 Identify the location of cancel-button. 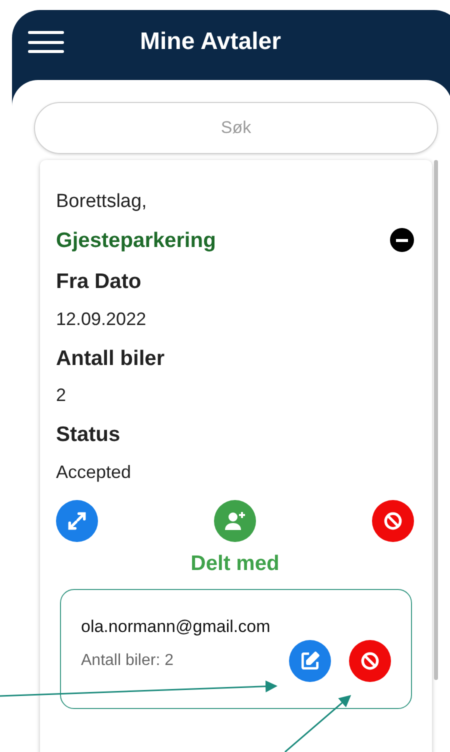
(393, 521).